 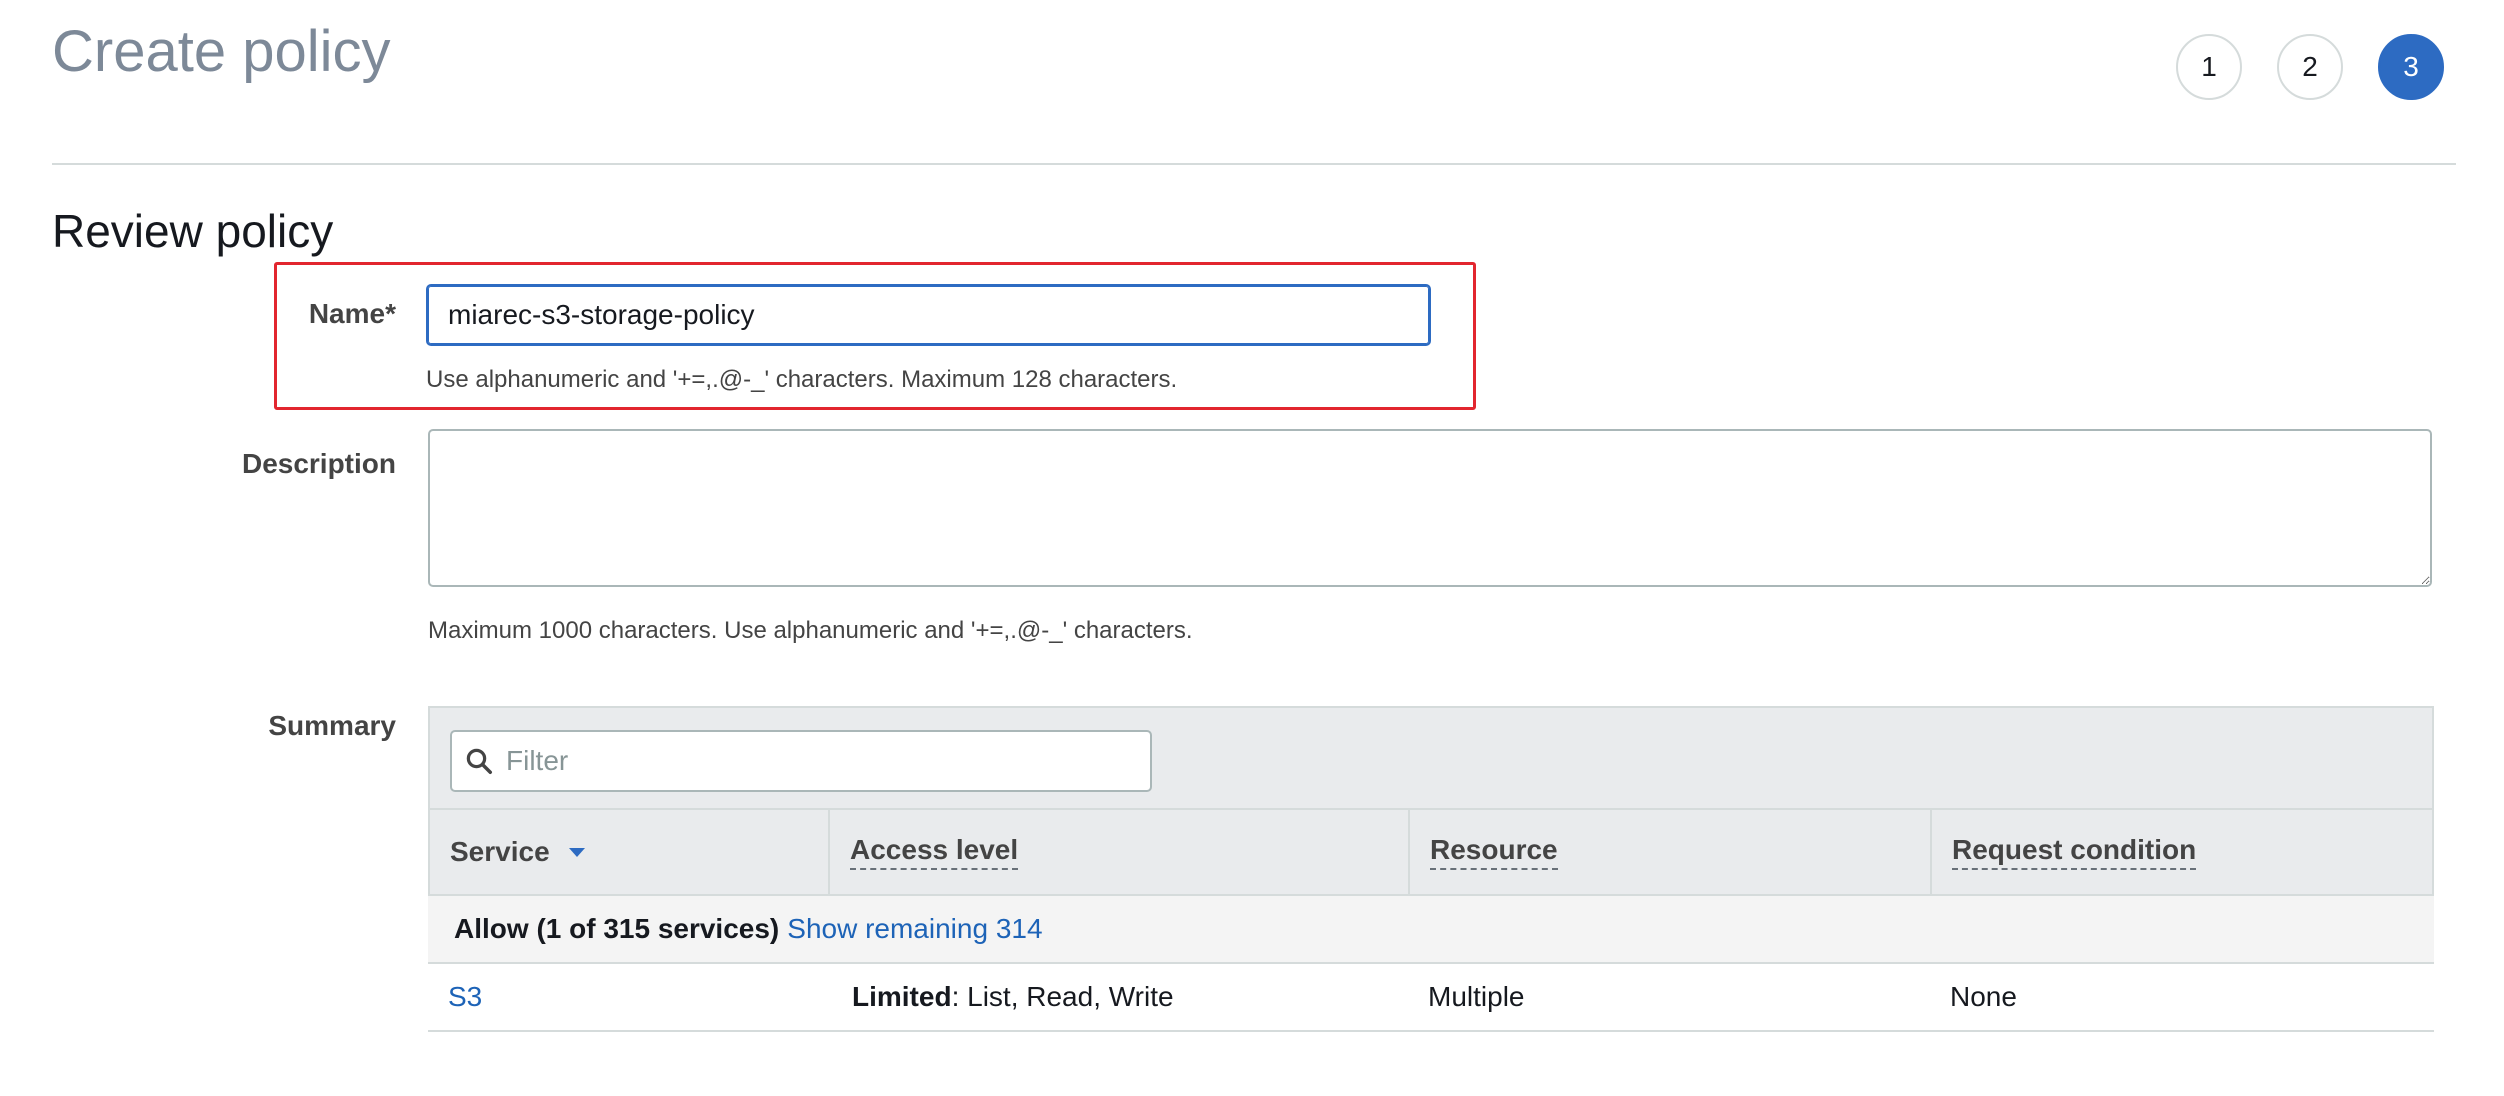 I want to click on column-header-label: Service, so click(x=500, y=851).